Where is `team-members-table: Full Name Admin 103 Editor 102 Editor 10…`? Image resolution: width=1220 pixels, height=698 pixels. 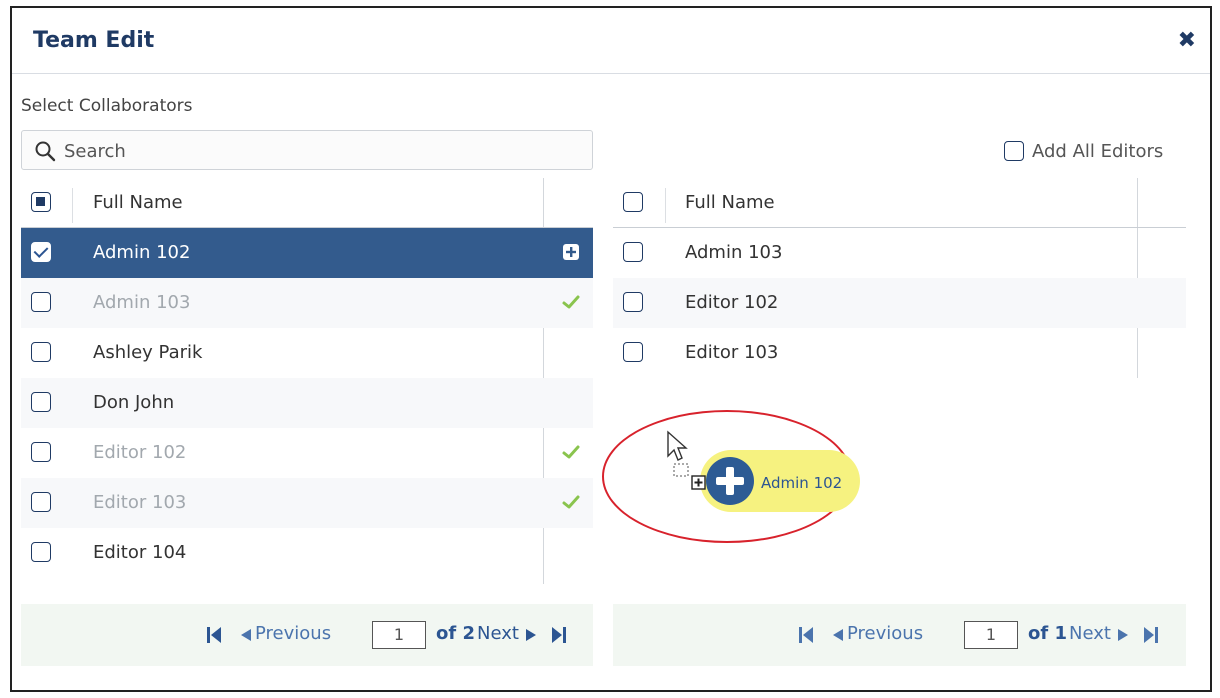
team-members-table: Full Name Admin 103 Editor 102 Editor 10… is located at coordinates (899, 278).